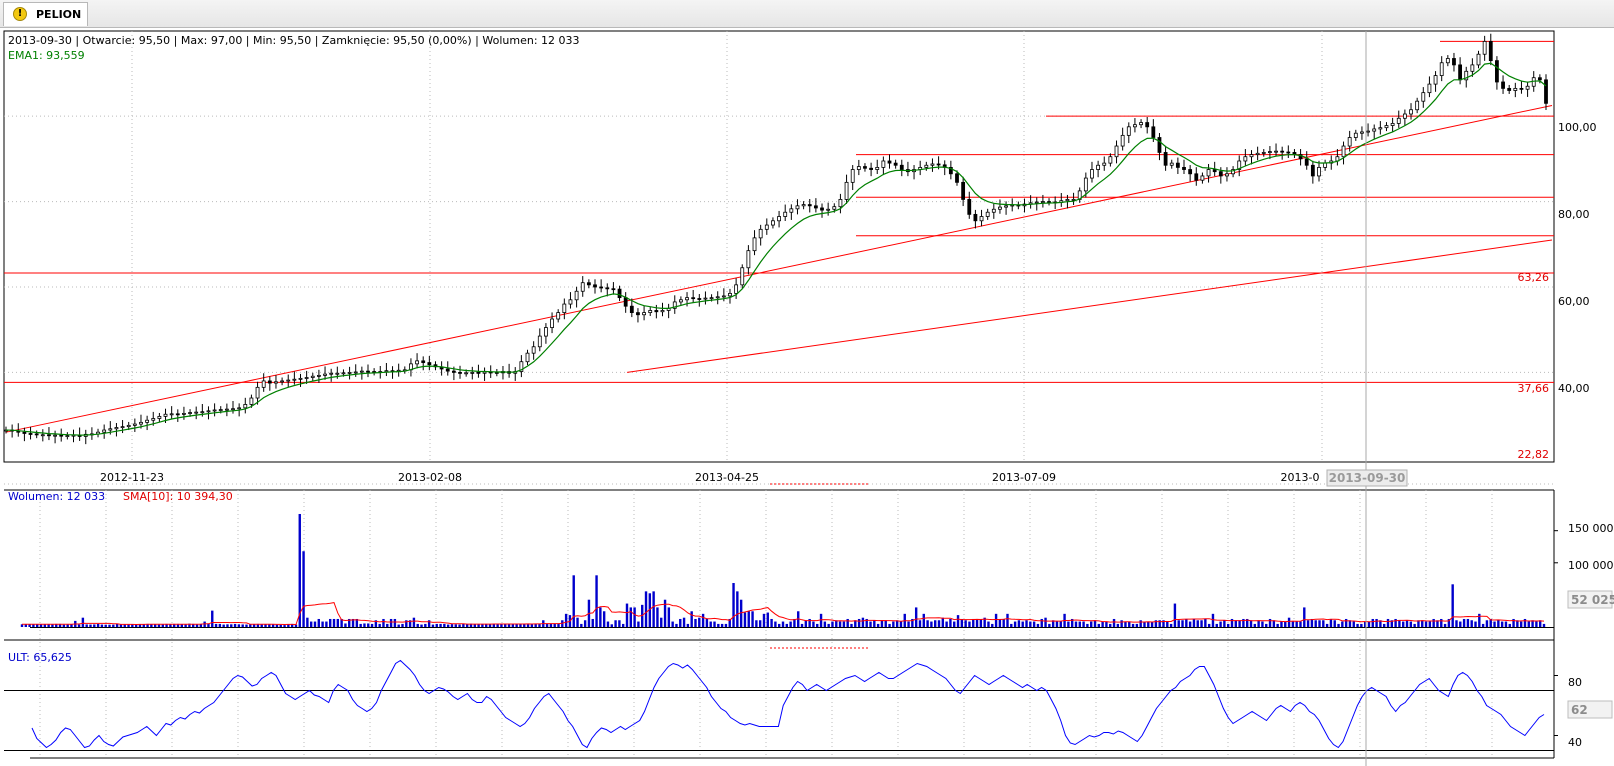 Image resolution: width=1614 pixels, height=766 pixels. What do you see at coordinates (807, 14) in the screenshot?
I see `tab-bar: ! PELION` at bounding box center [807, 14].